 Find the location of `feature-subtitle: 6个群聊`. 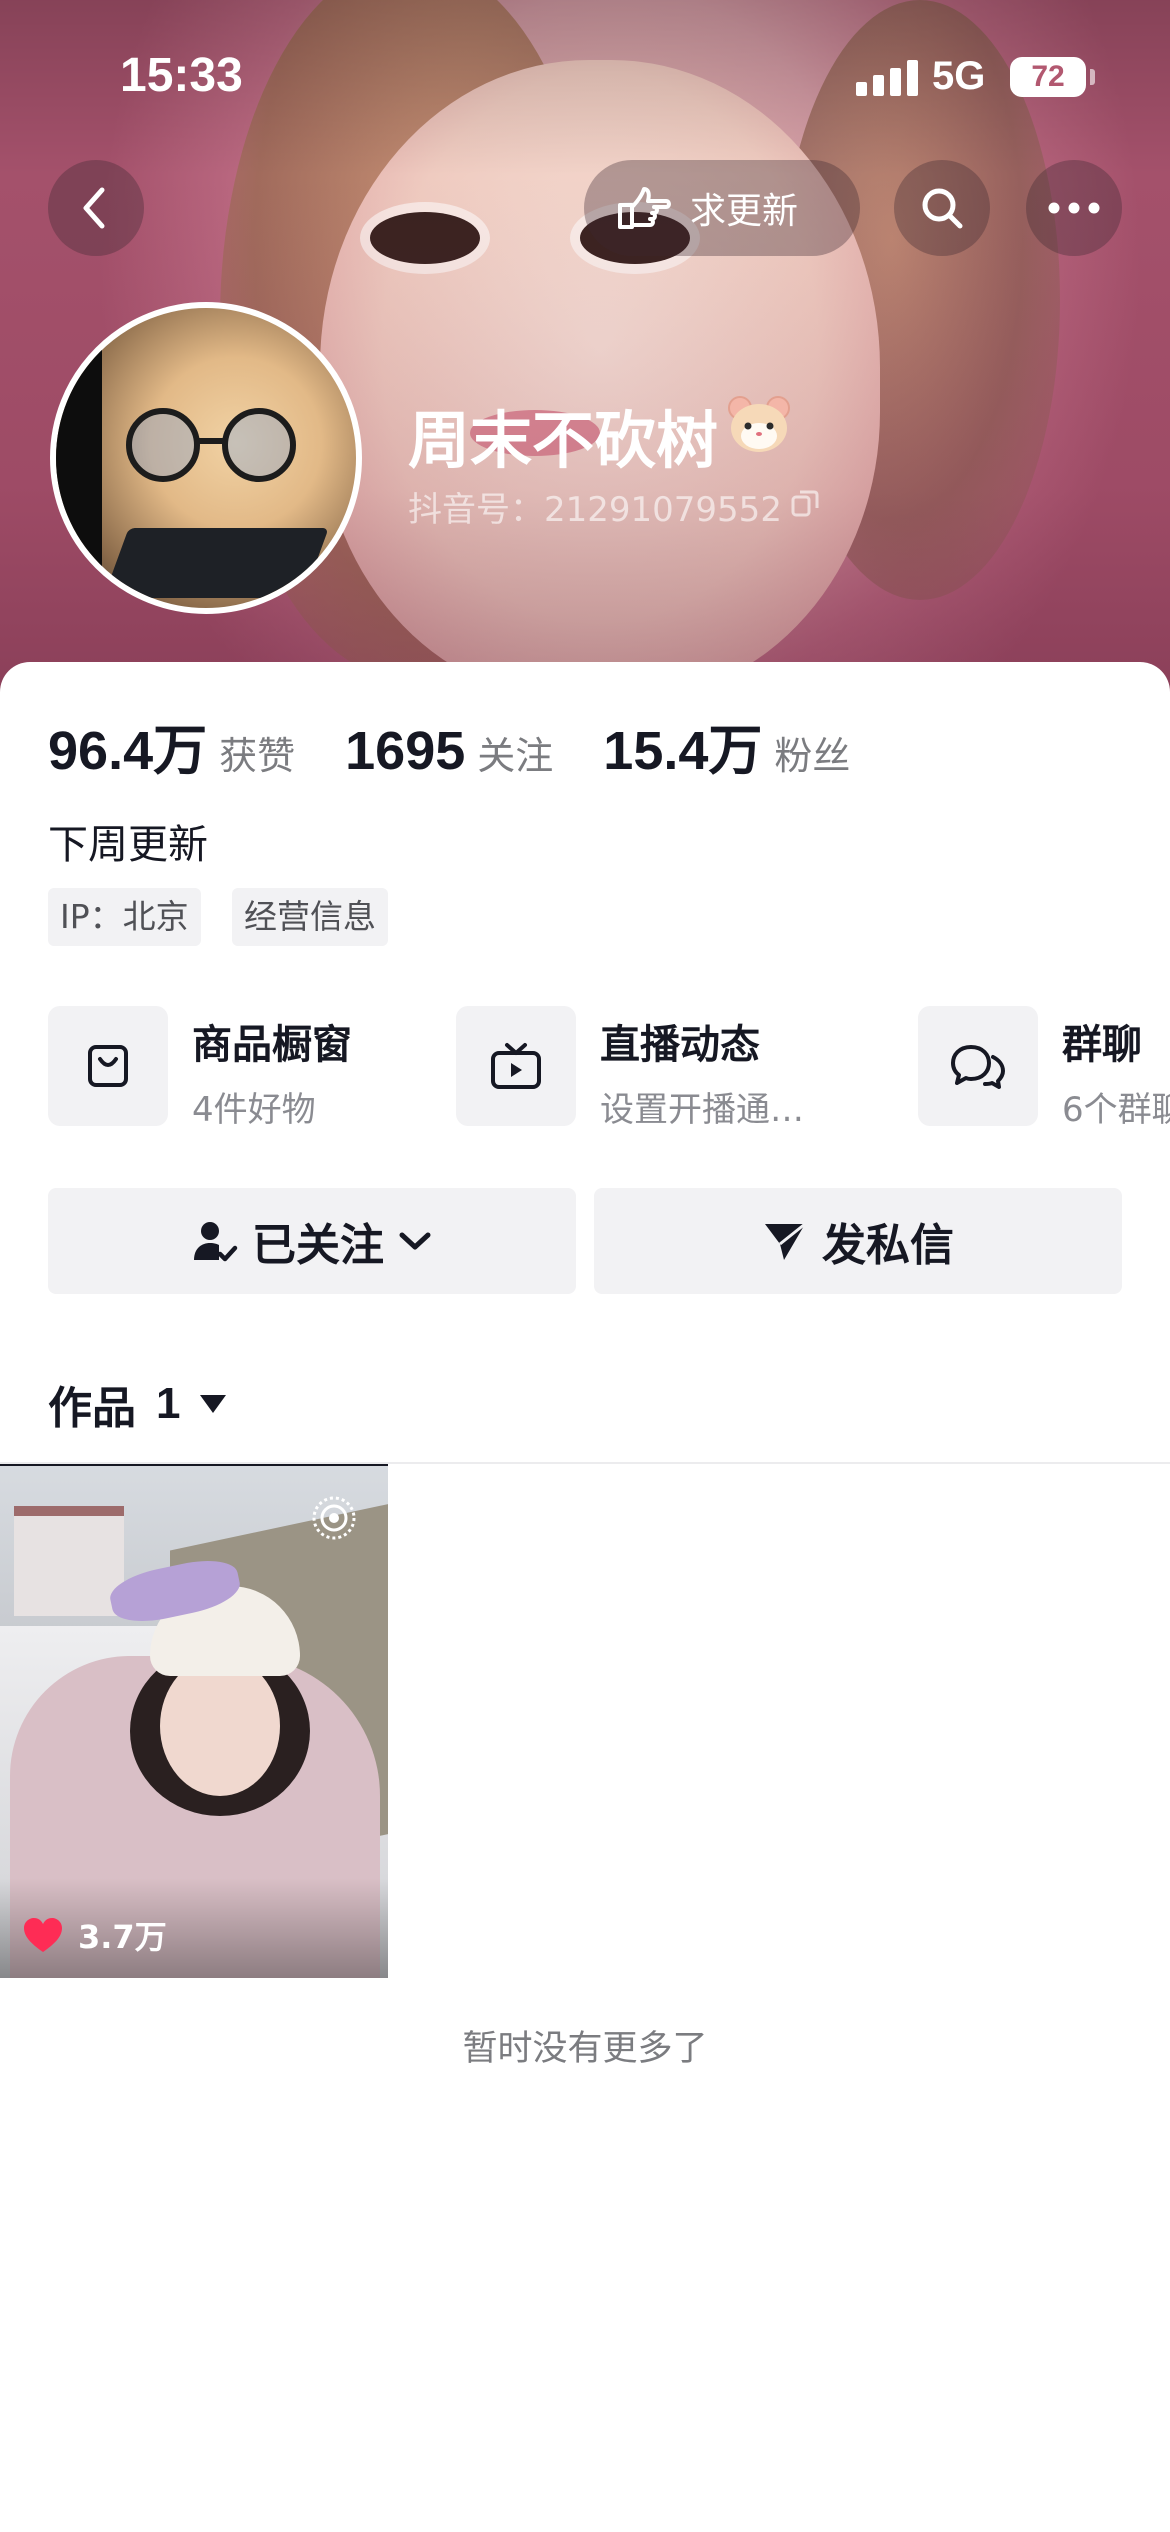

feature-subtitle: 6个群聊 is located at coordinates (1116, 1110).